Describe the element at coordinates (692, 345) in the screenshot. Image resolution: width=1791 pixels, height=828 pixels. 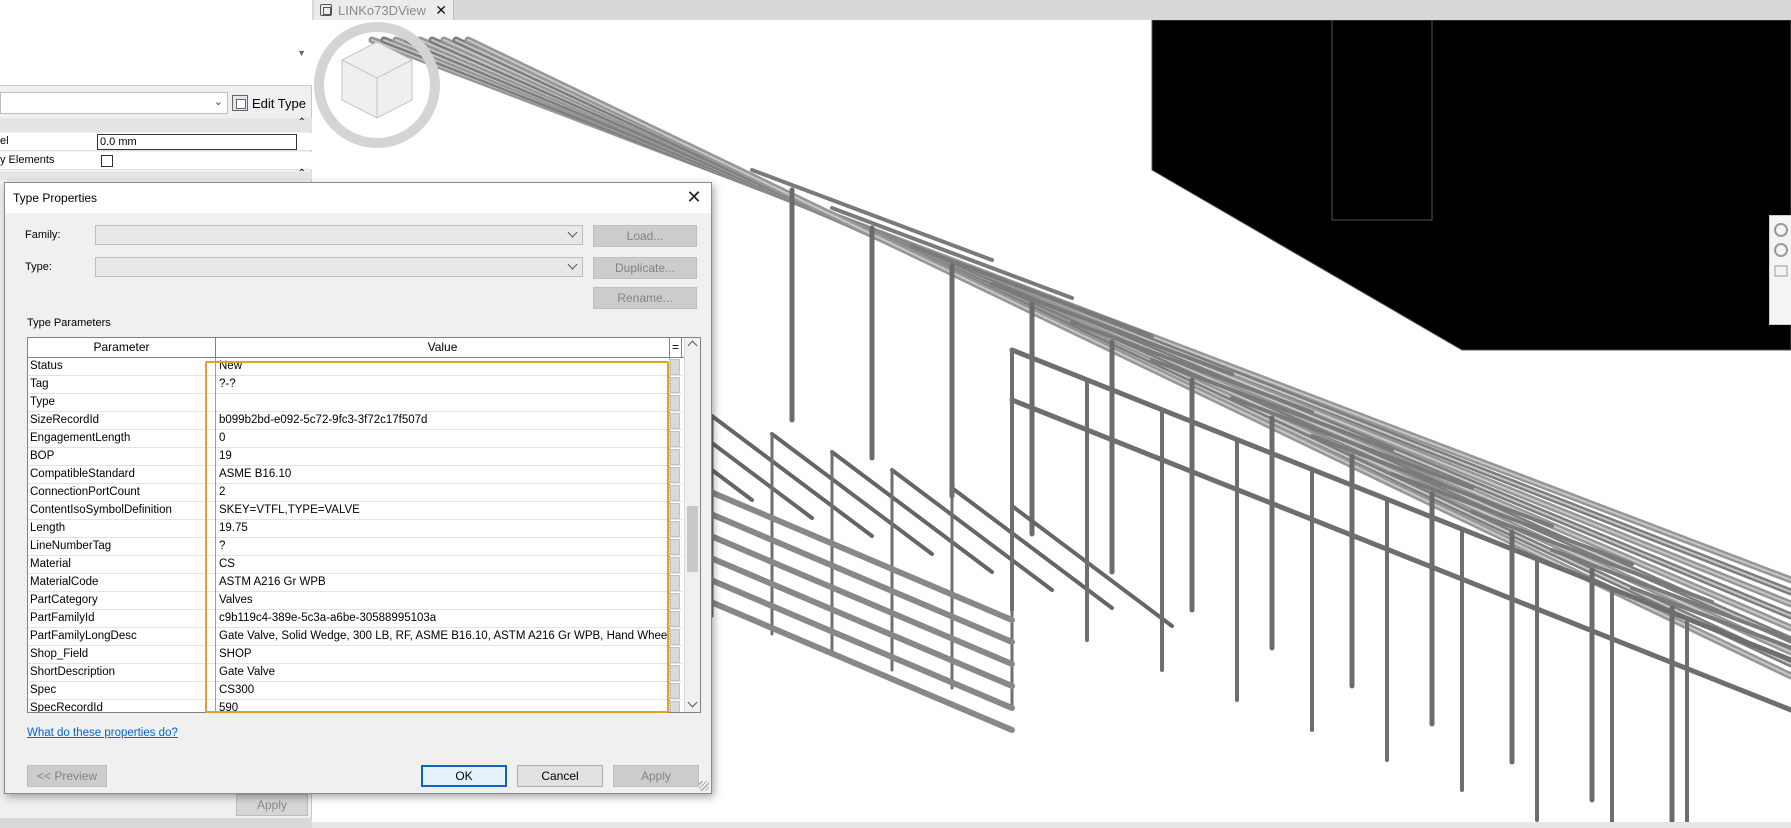
I see `scroll-up-icon` at that location.